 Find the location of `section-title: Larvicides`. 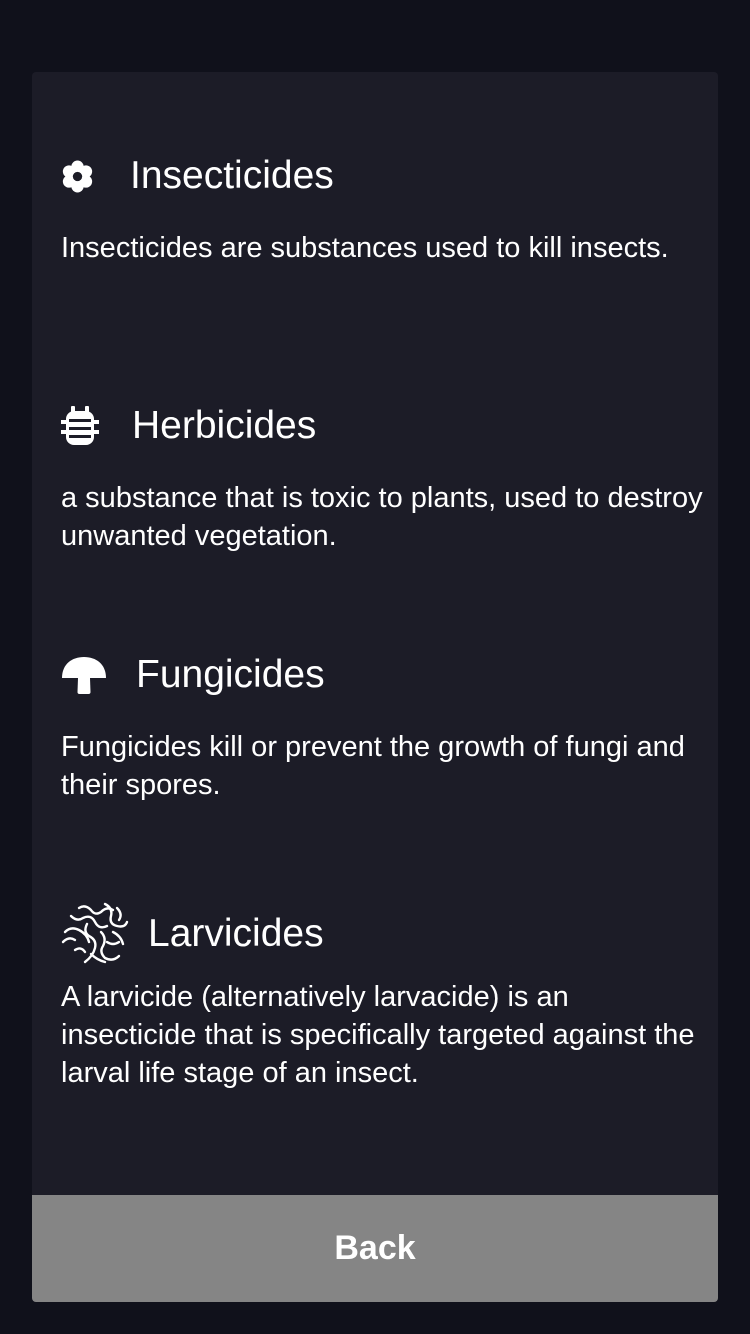

section-title: Larvicides is located at coordinates (236, 933).